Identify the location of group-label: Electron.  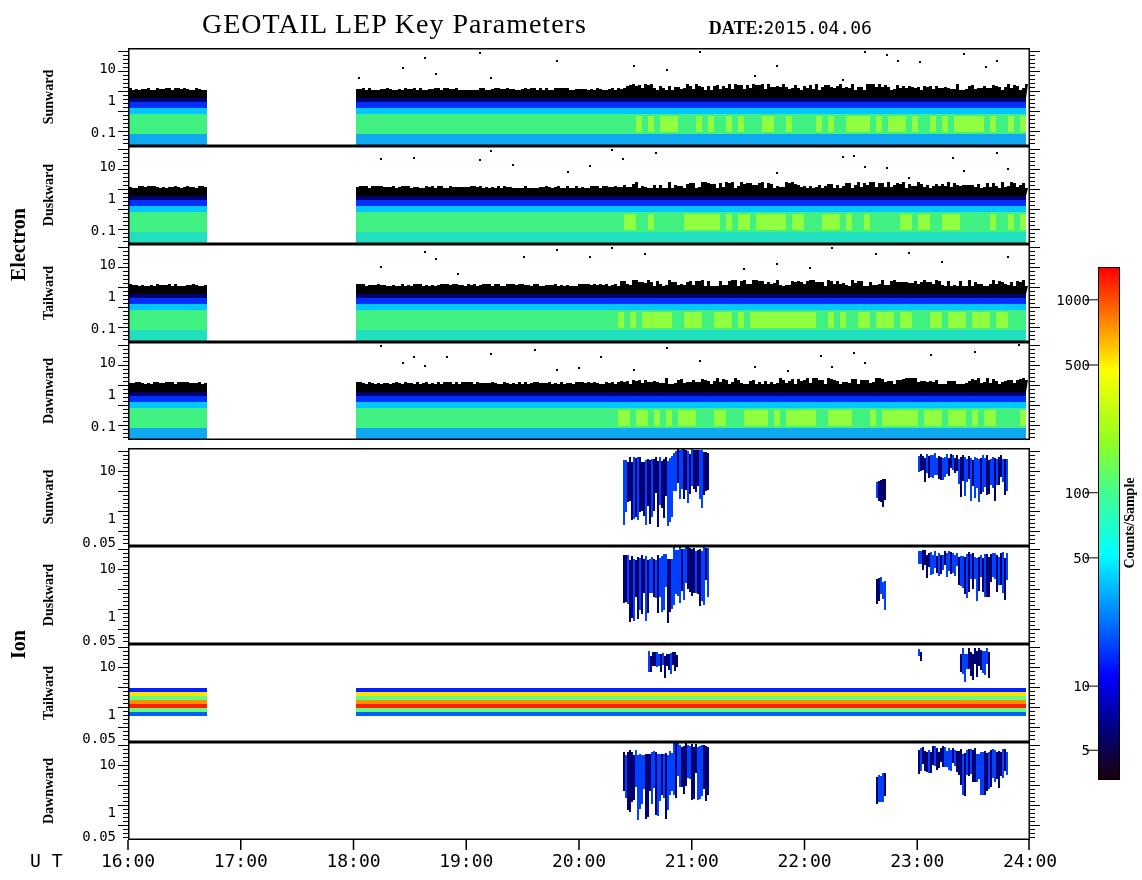
(18, 244).